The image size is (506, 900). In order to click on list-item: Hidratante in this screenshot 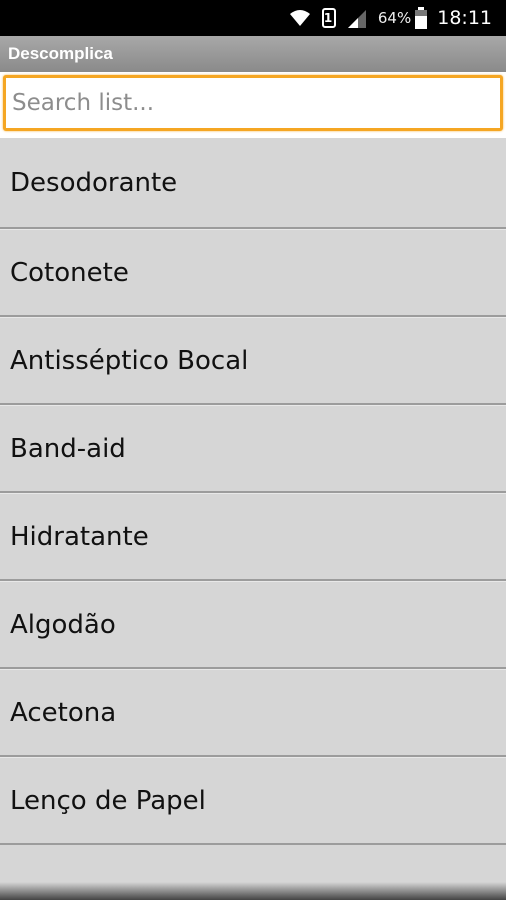, I will do `click(253, 537)`.